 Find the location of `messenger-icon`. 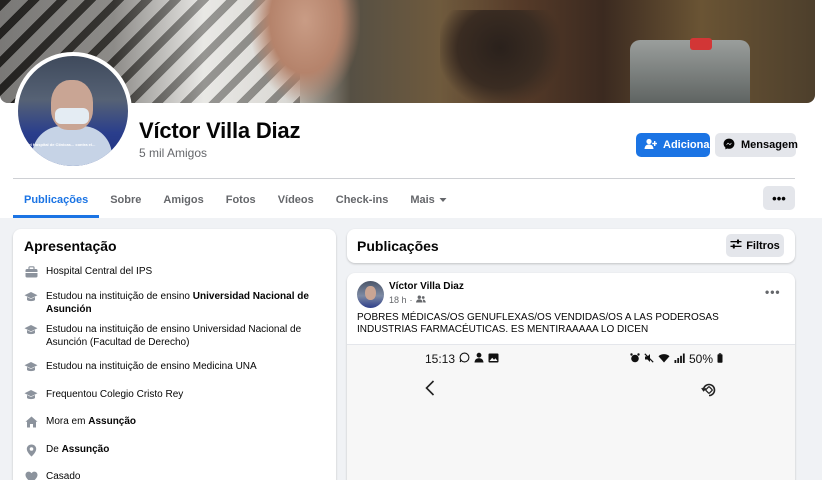

messenger-icon is located at coordinates (729, 145).